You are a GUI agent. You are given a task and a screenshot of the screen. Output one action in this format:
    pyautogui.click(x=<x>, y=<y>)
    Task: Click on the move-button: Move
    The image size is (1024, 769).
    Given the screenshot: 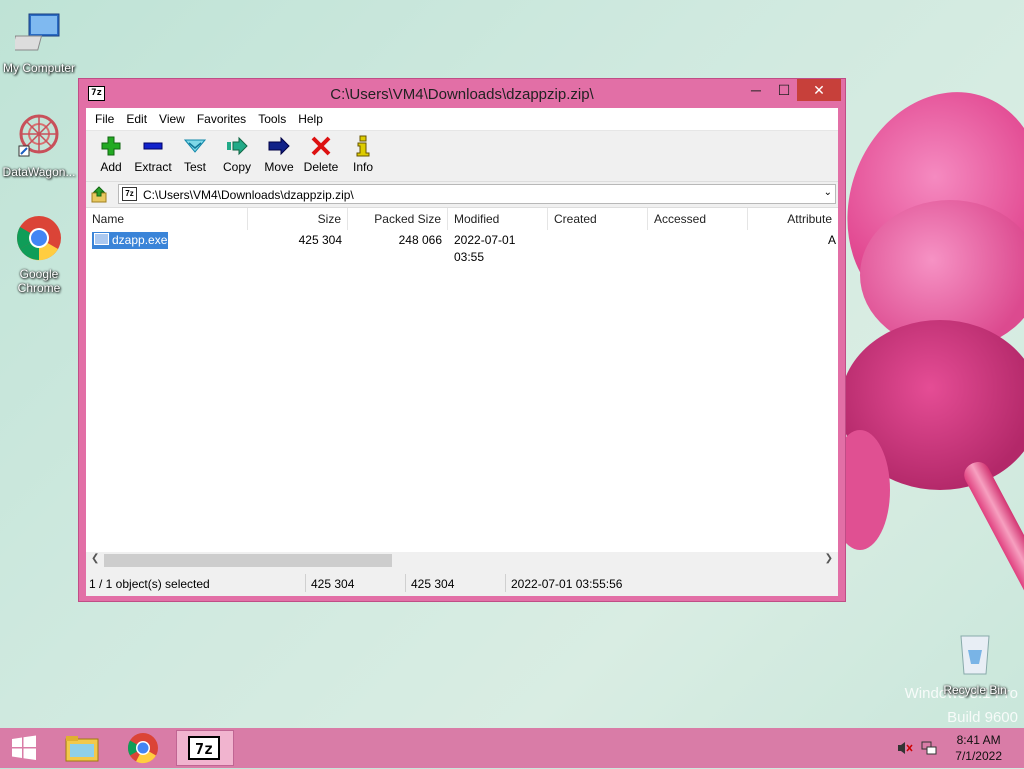 What is the action you would take?
    pyautogui.click(x=279, y=152)
    